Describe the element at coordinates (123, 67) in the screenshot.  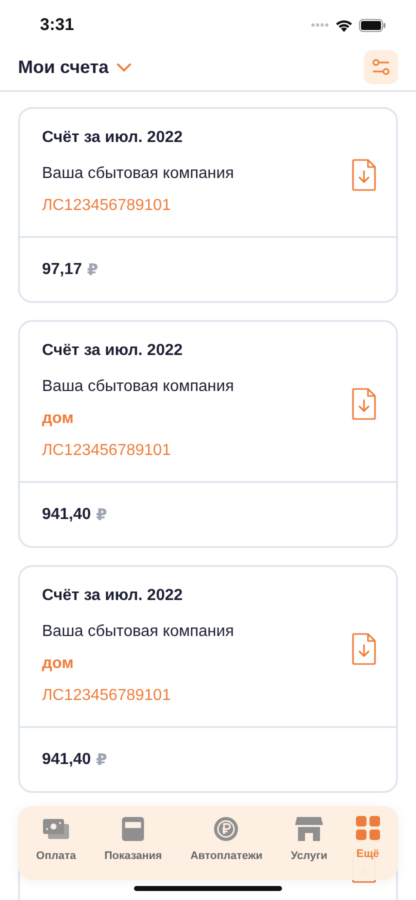
I see `chevron-down-icon` at that location.